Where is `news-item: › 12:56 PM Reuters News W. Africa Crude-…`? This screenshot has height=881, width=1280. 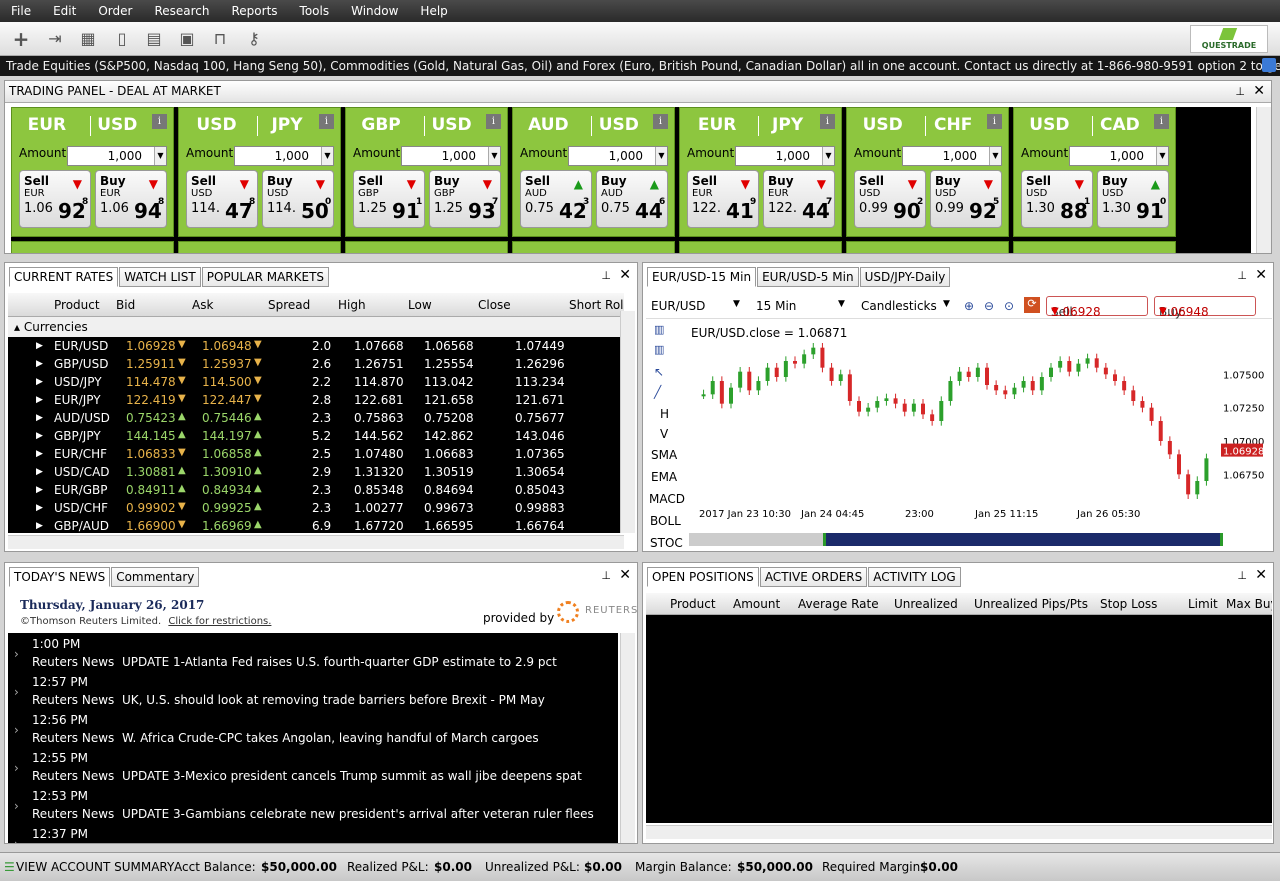 news-item: › 12:56 PM Reuters News W. Africa Crude-… is located at coordinates (313, 730).